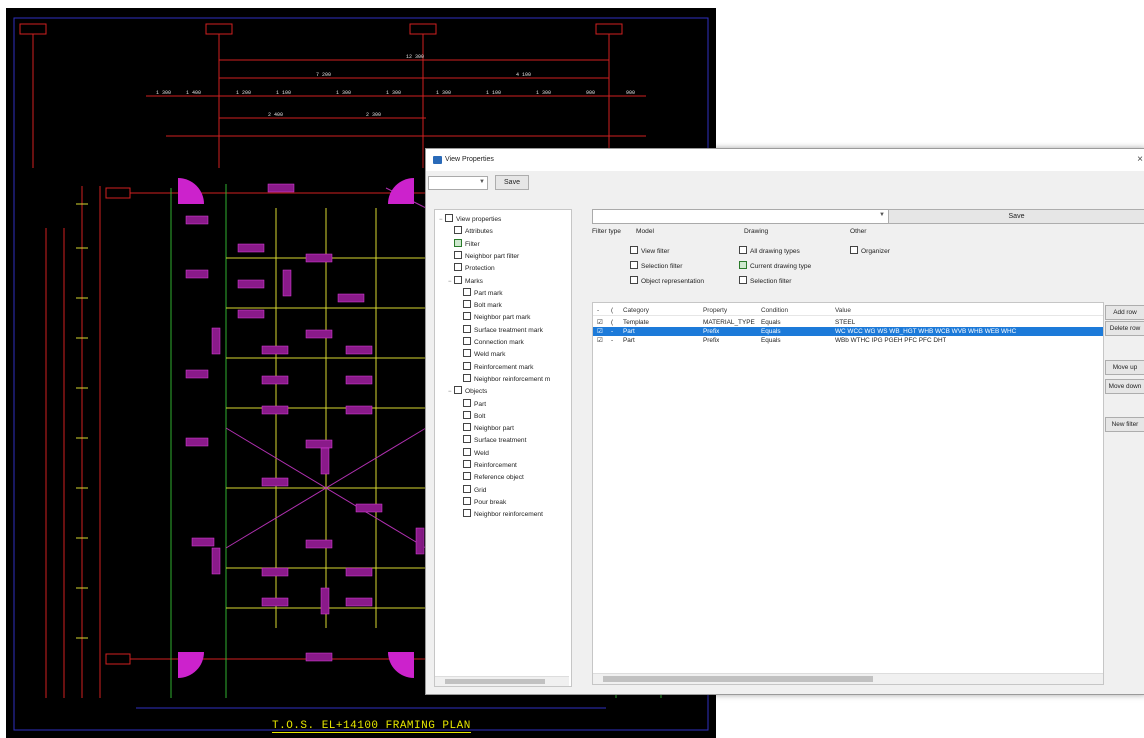 The image size is (1144, 738). What do you see at coordinates (275, 115) in the screenshot?
I see `svg-text: 2 400` at bounding box center [275, 115].